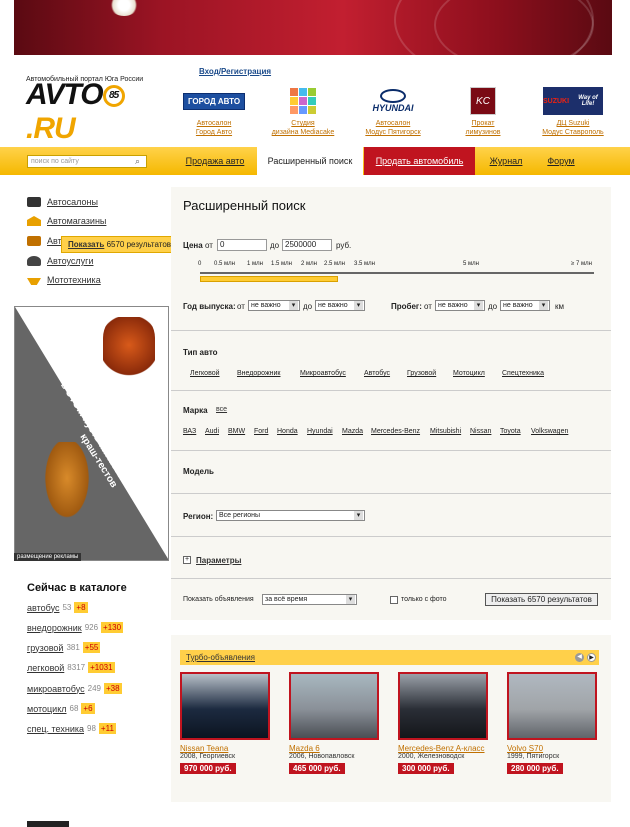  Describe the element at coordinates (303, 111) in the screenshot. I see `partner-mediacake: Студия дизайна Mediacake` at that location.